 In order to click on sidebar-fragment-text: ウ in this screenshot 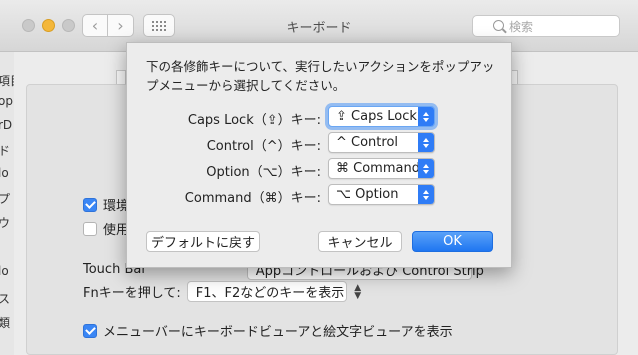, I will do `click(5, 223)`.